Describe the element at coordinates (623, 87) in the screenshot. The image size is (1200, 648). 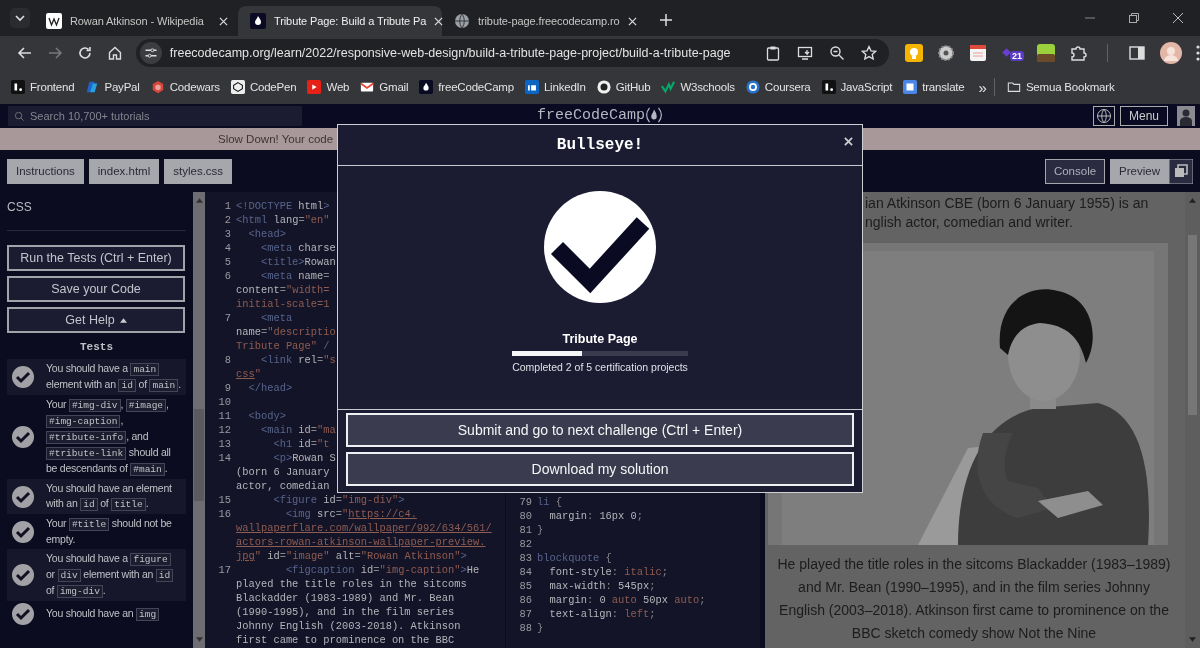
I see `bookmark: GitHub` at that location.